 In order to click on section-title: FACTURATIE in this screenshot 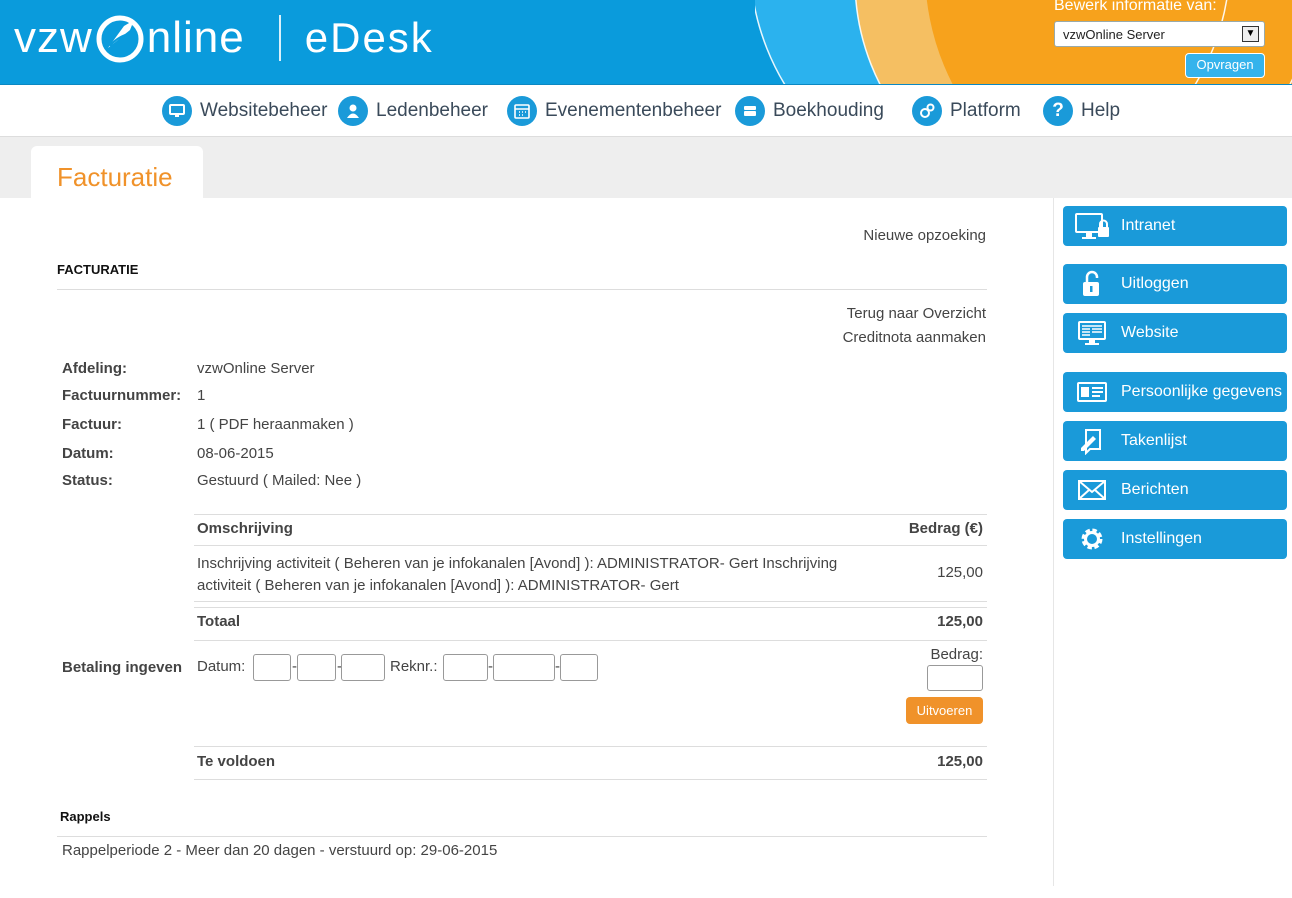, I will do `click(98, 269)`.